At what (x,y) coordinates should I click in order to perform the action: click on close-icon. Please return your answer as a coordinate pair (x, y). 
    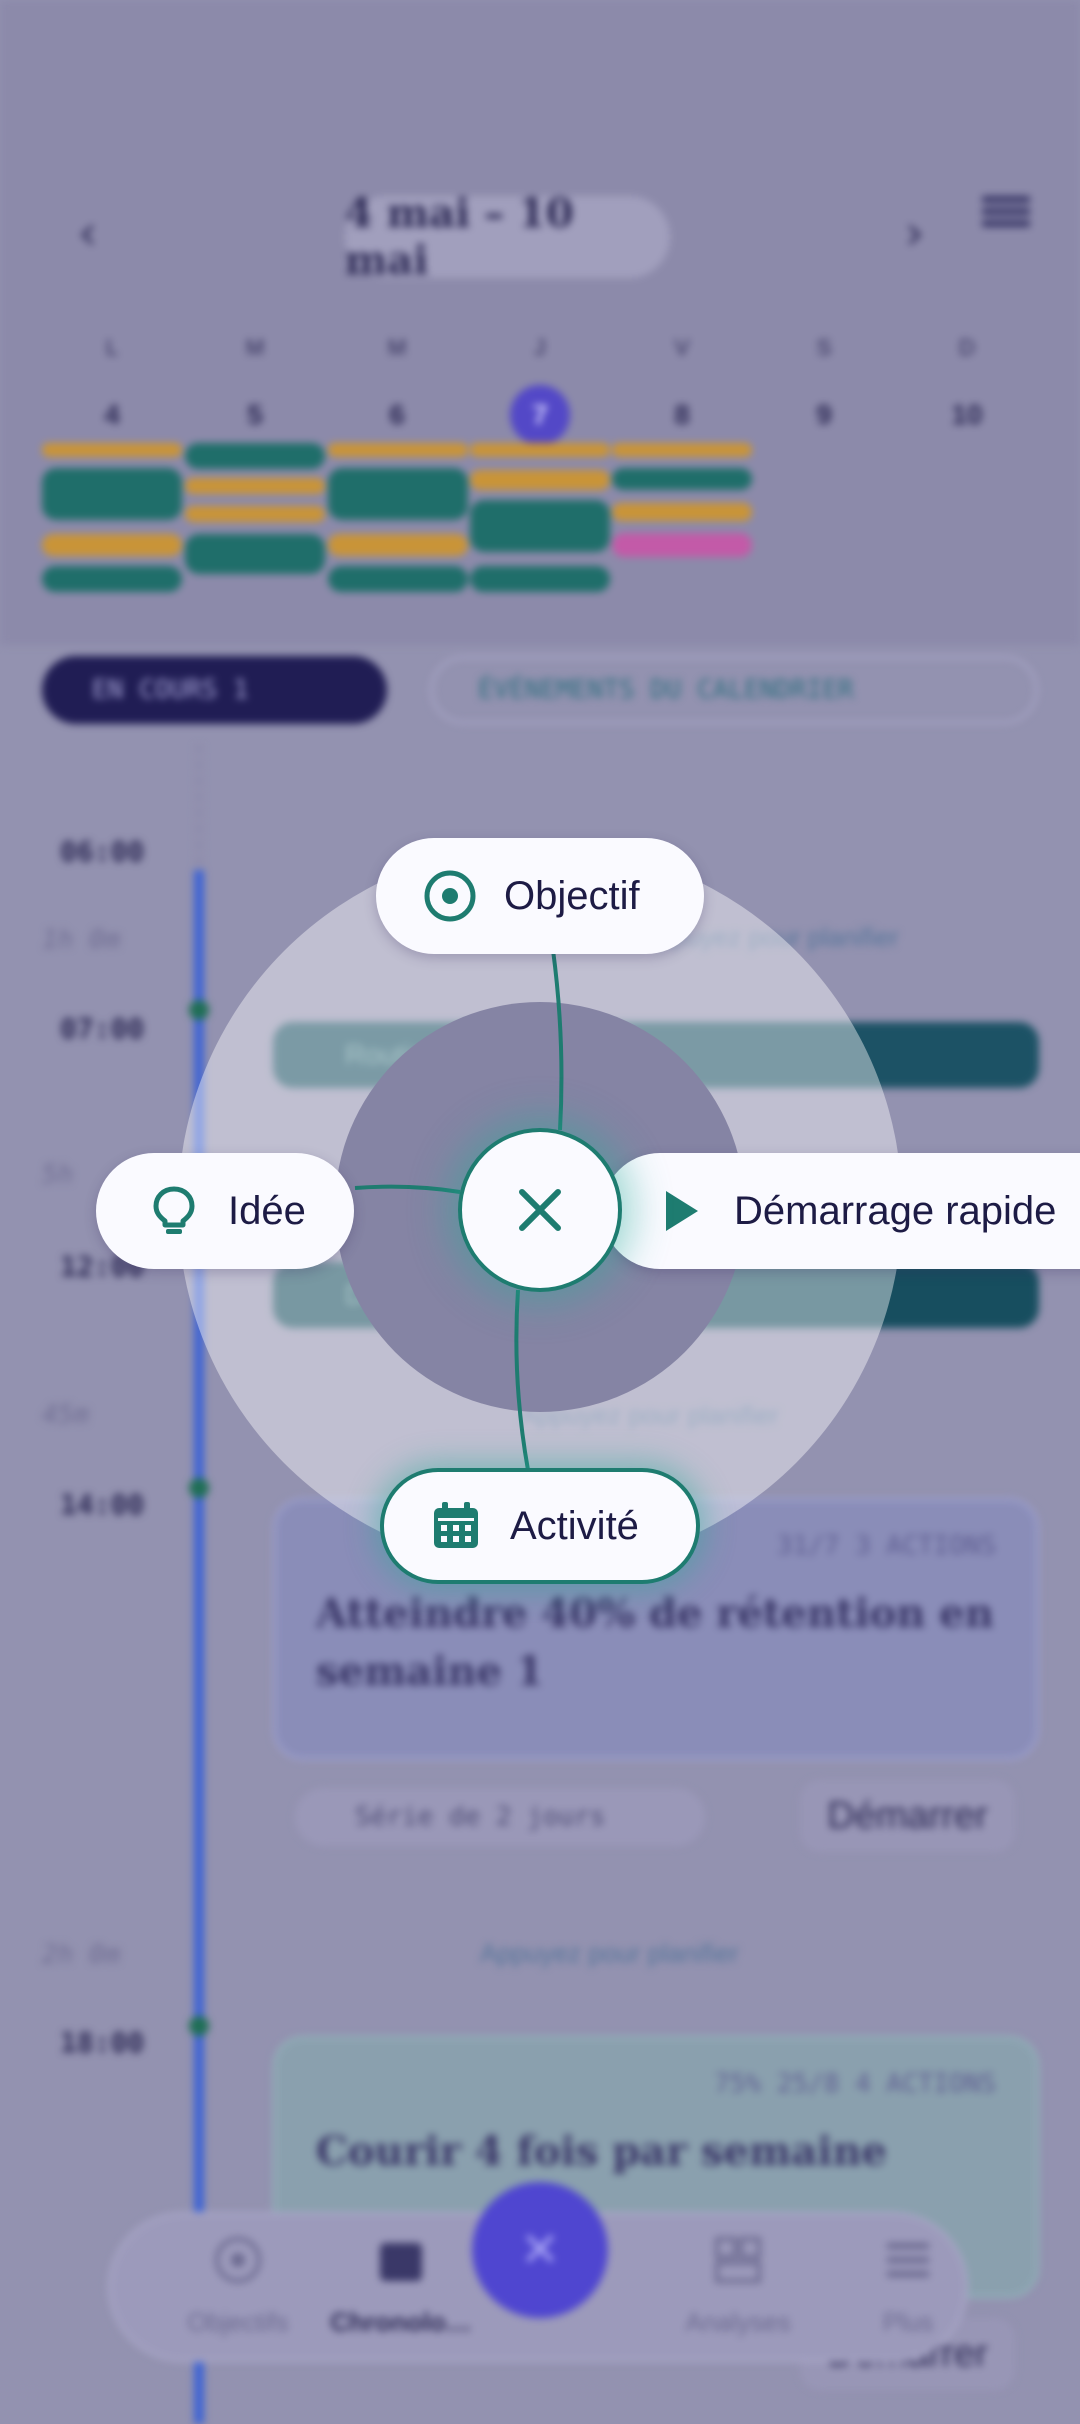
    Looking at the image, I should click on (540, 1210).